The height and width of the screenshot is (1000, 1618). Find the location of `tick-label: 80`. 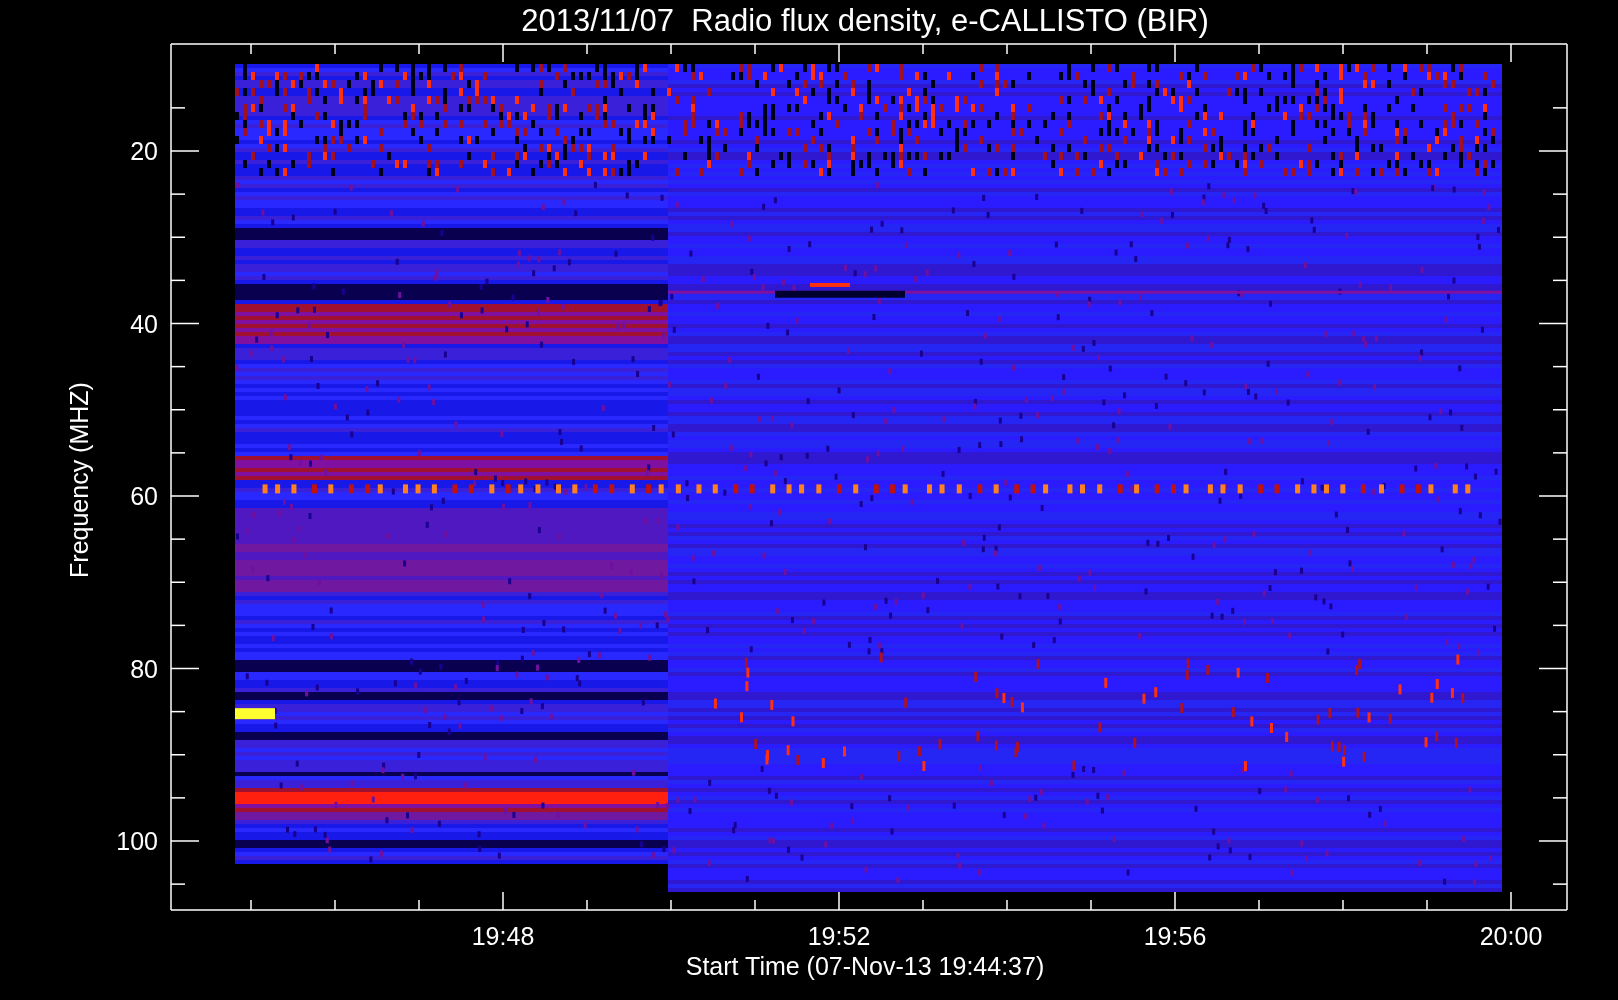

tick-label: 80 is located at coordinates (144, 668).